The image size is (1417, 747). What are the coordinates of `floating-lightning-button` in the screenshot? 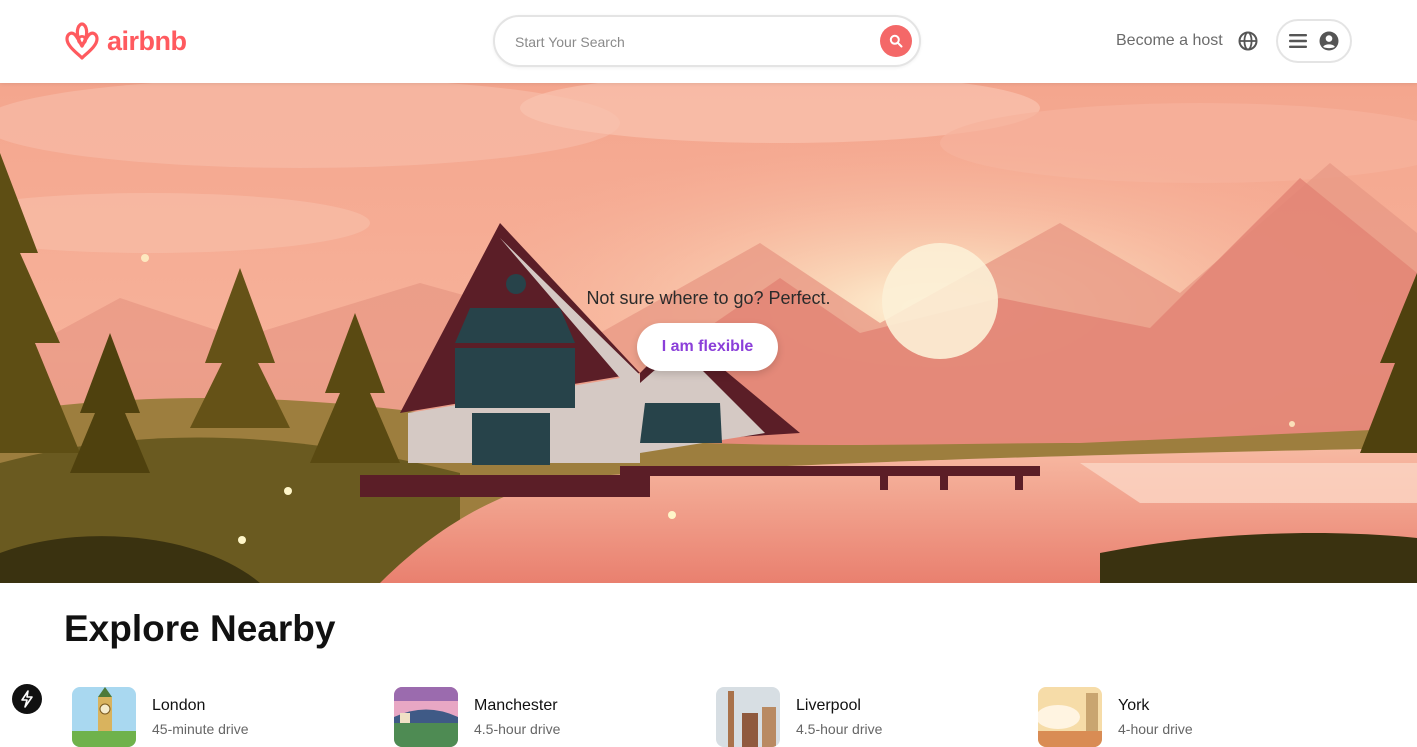 It's located at (27, 699).